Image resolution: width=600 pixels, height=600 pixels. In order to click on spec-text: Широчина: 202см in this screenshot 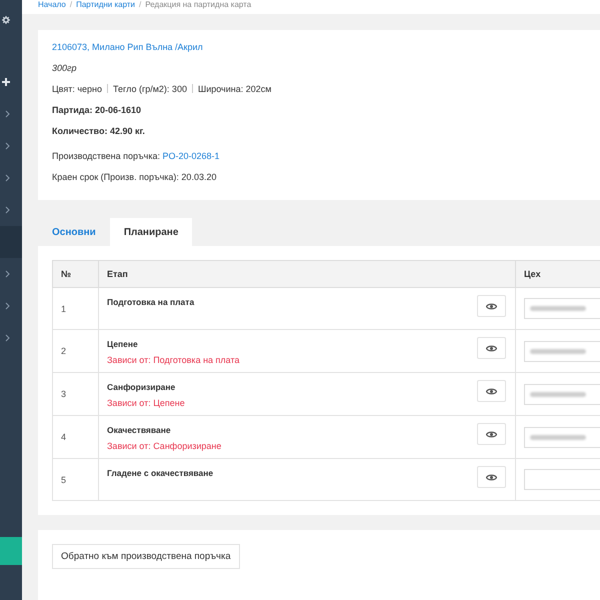, I will do `click(235, 89)`.